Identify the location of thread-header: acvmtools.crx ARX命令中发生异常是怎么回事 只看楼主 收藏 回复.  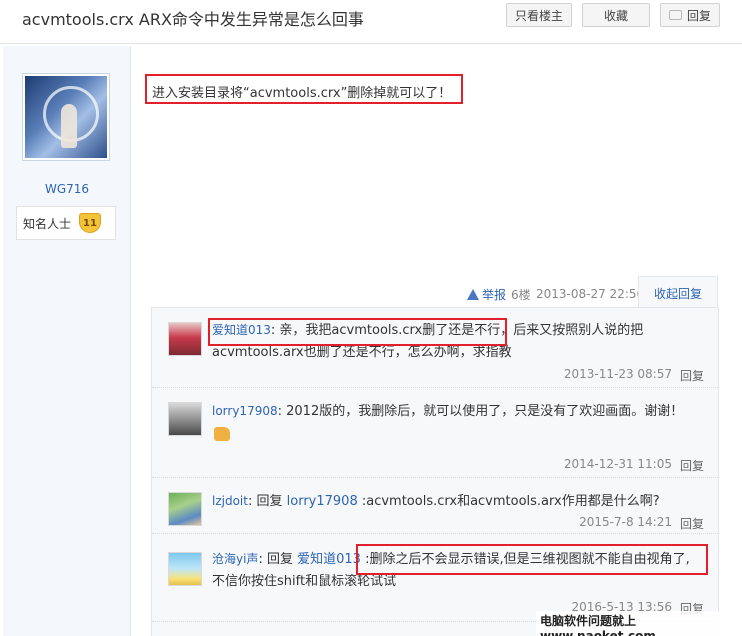
(371, 22).